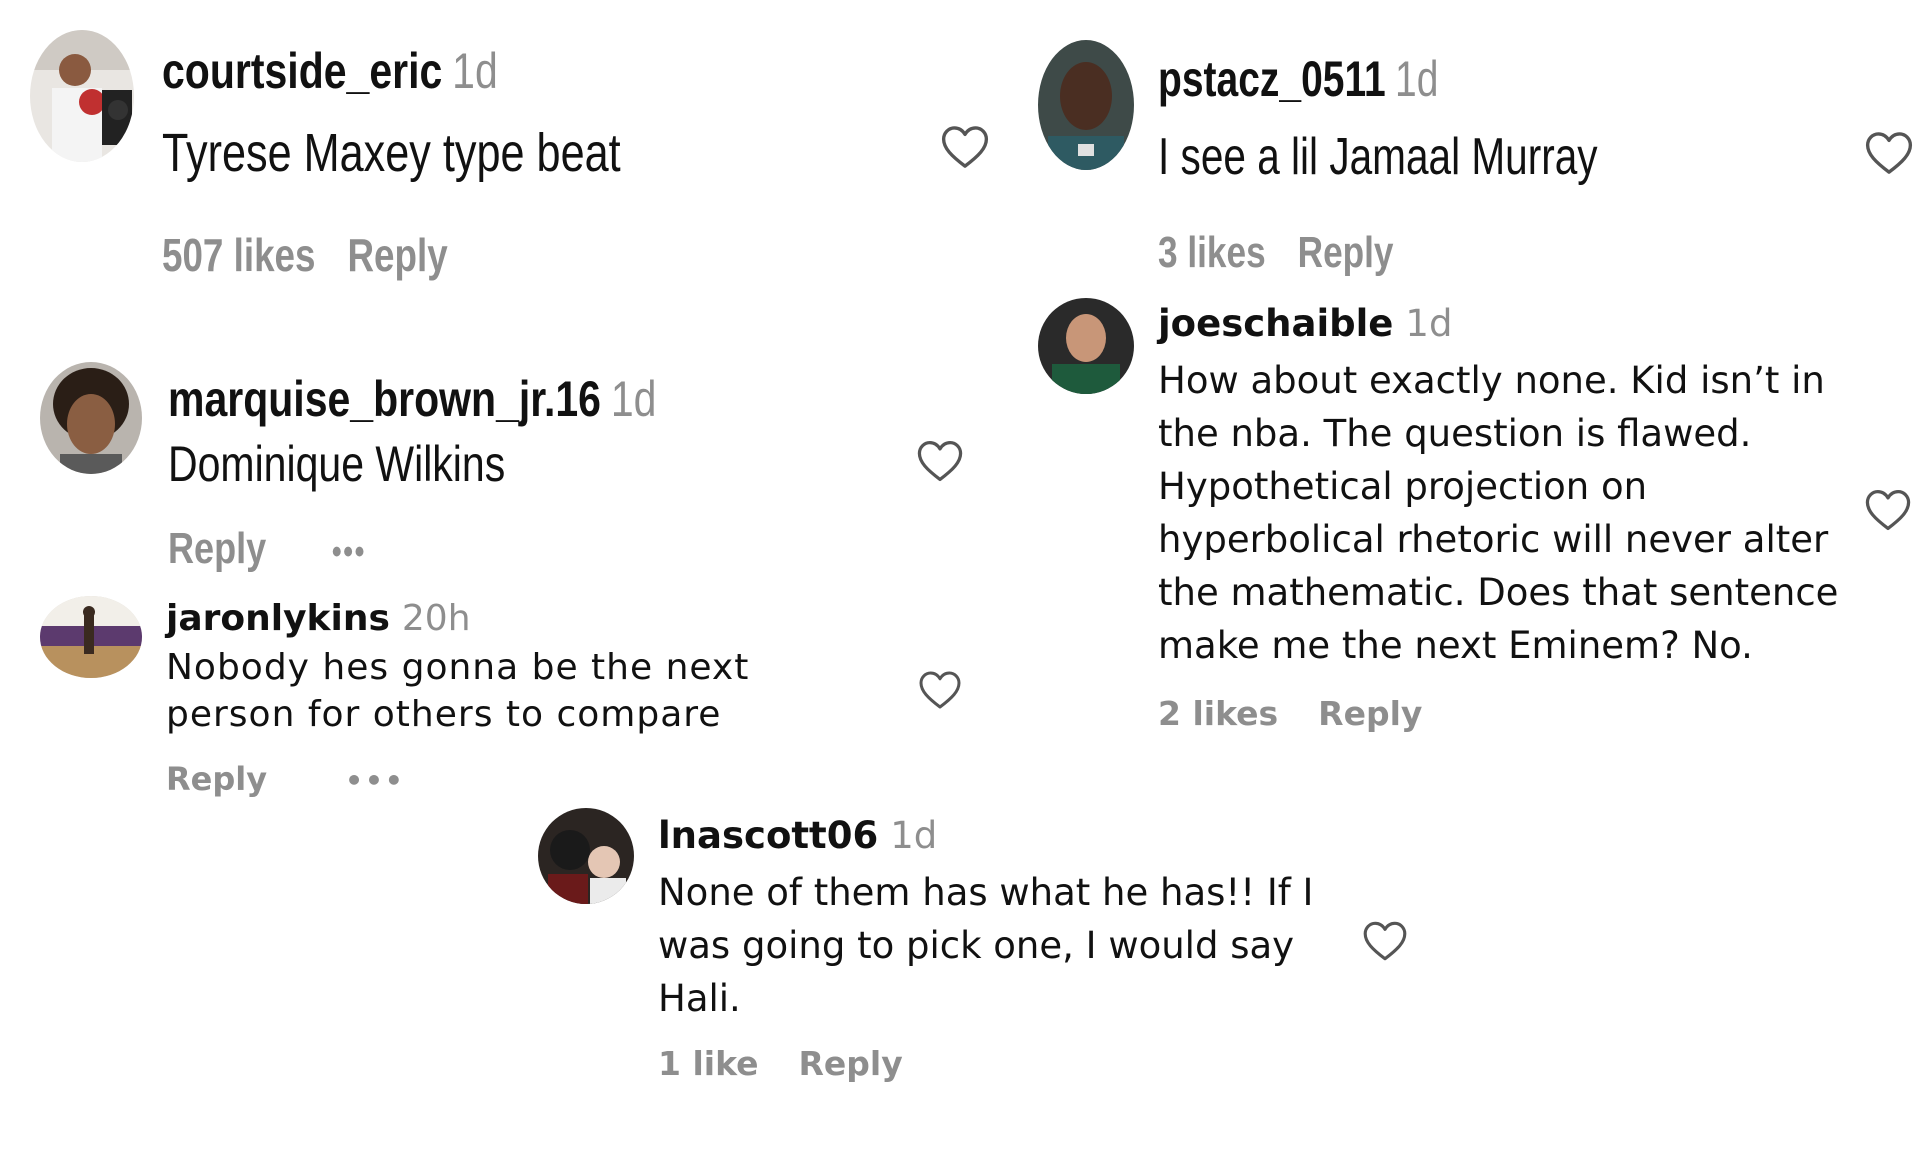 The height and width of the screenshot is (1169, 1920). Describe the element at coordinates (458, 667) in the screenshot. I see `comment-text-line: Nobody hes gonna be the next` at that location.